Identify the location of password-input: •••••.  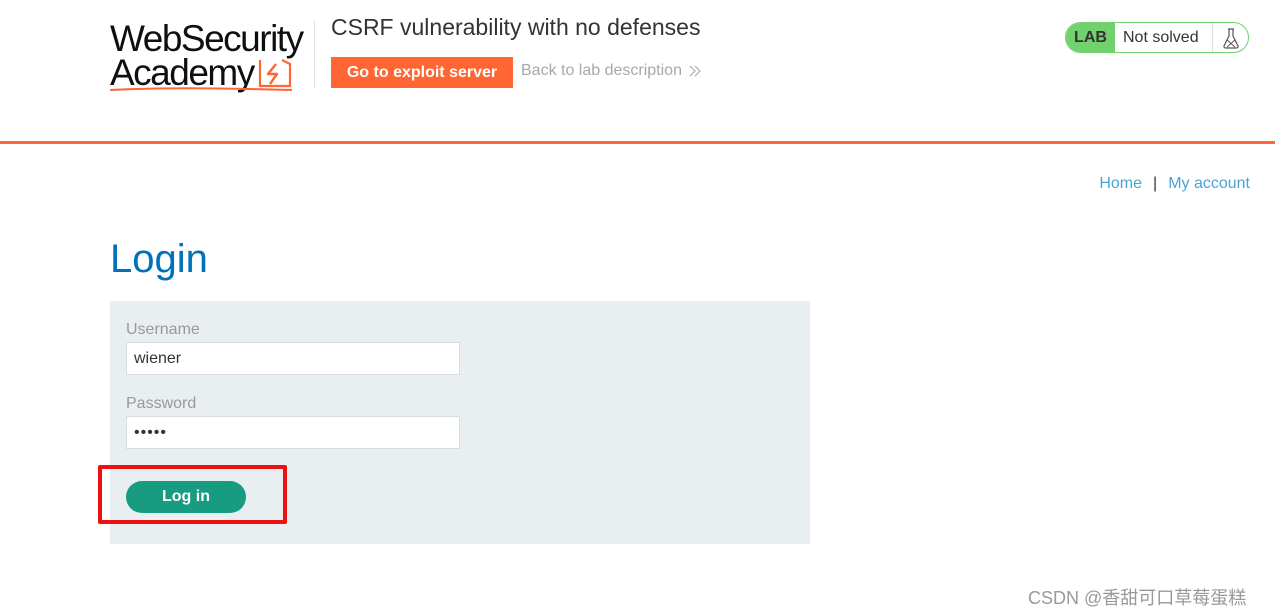
(293, 432).